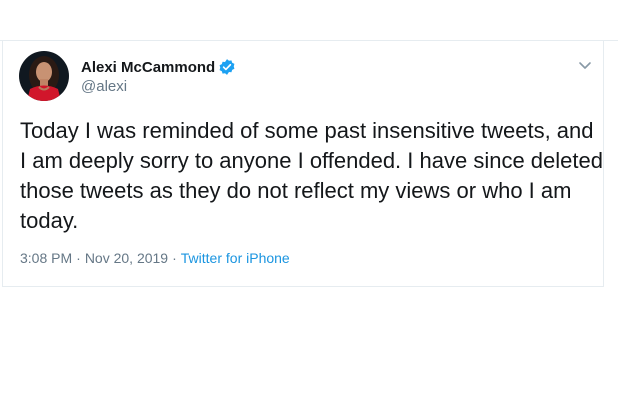 The height and width of the screenshot is (412, 618). Describe the element at coordinates (235, 258) in the screenshot. I see `tweet-source-link: Twitter for iPhone` at that location.